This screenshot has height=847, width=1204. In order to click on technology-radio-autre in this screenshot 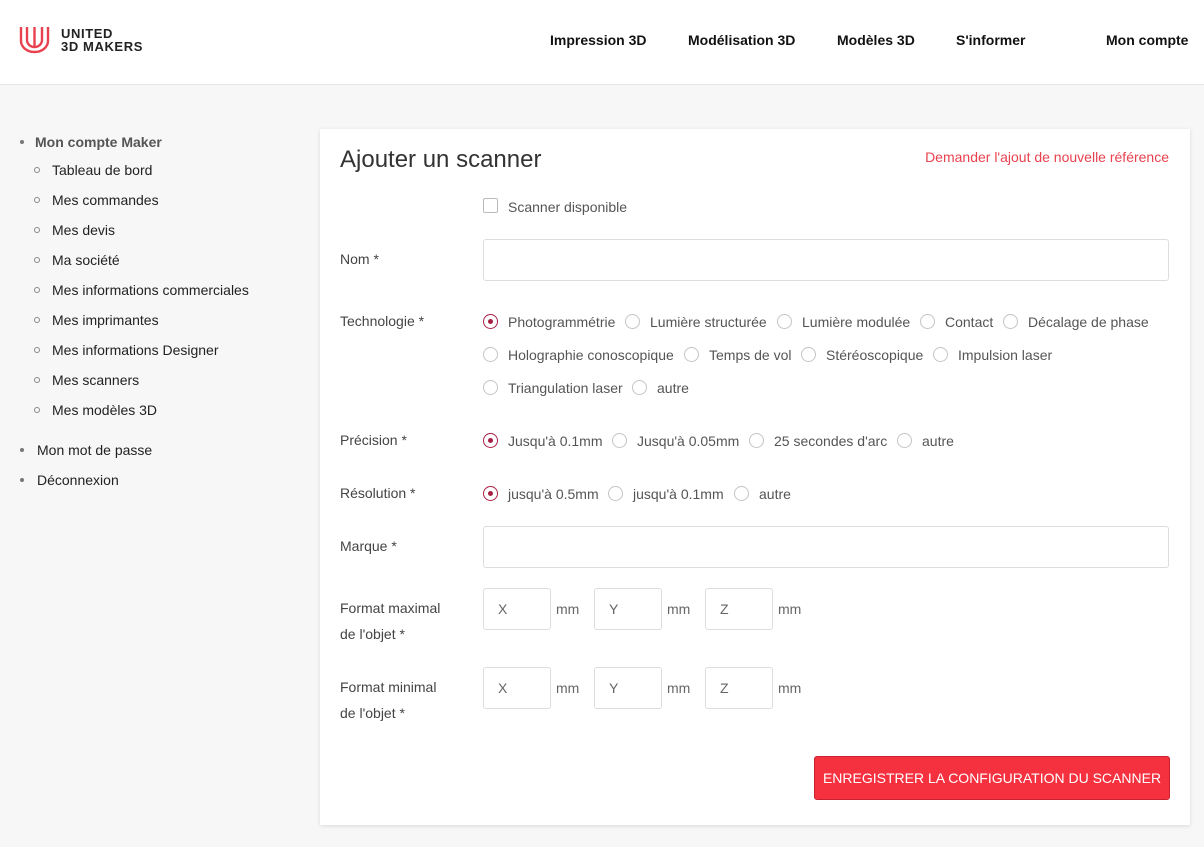, I will do `click(639, 387)`.